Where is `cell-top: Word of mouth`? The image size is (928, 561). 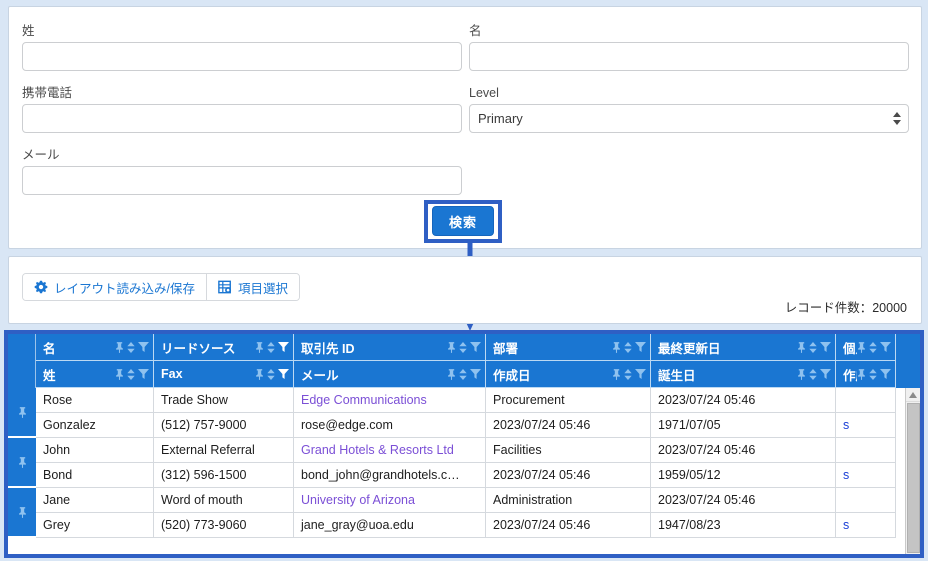
cell-top: Word of mouth is located at coordinates (223, 500).